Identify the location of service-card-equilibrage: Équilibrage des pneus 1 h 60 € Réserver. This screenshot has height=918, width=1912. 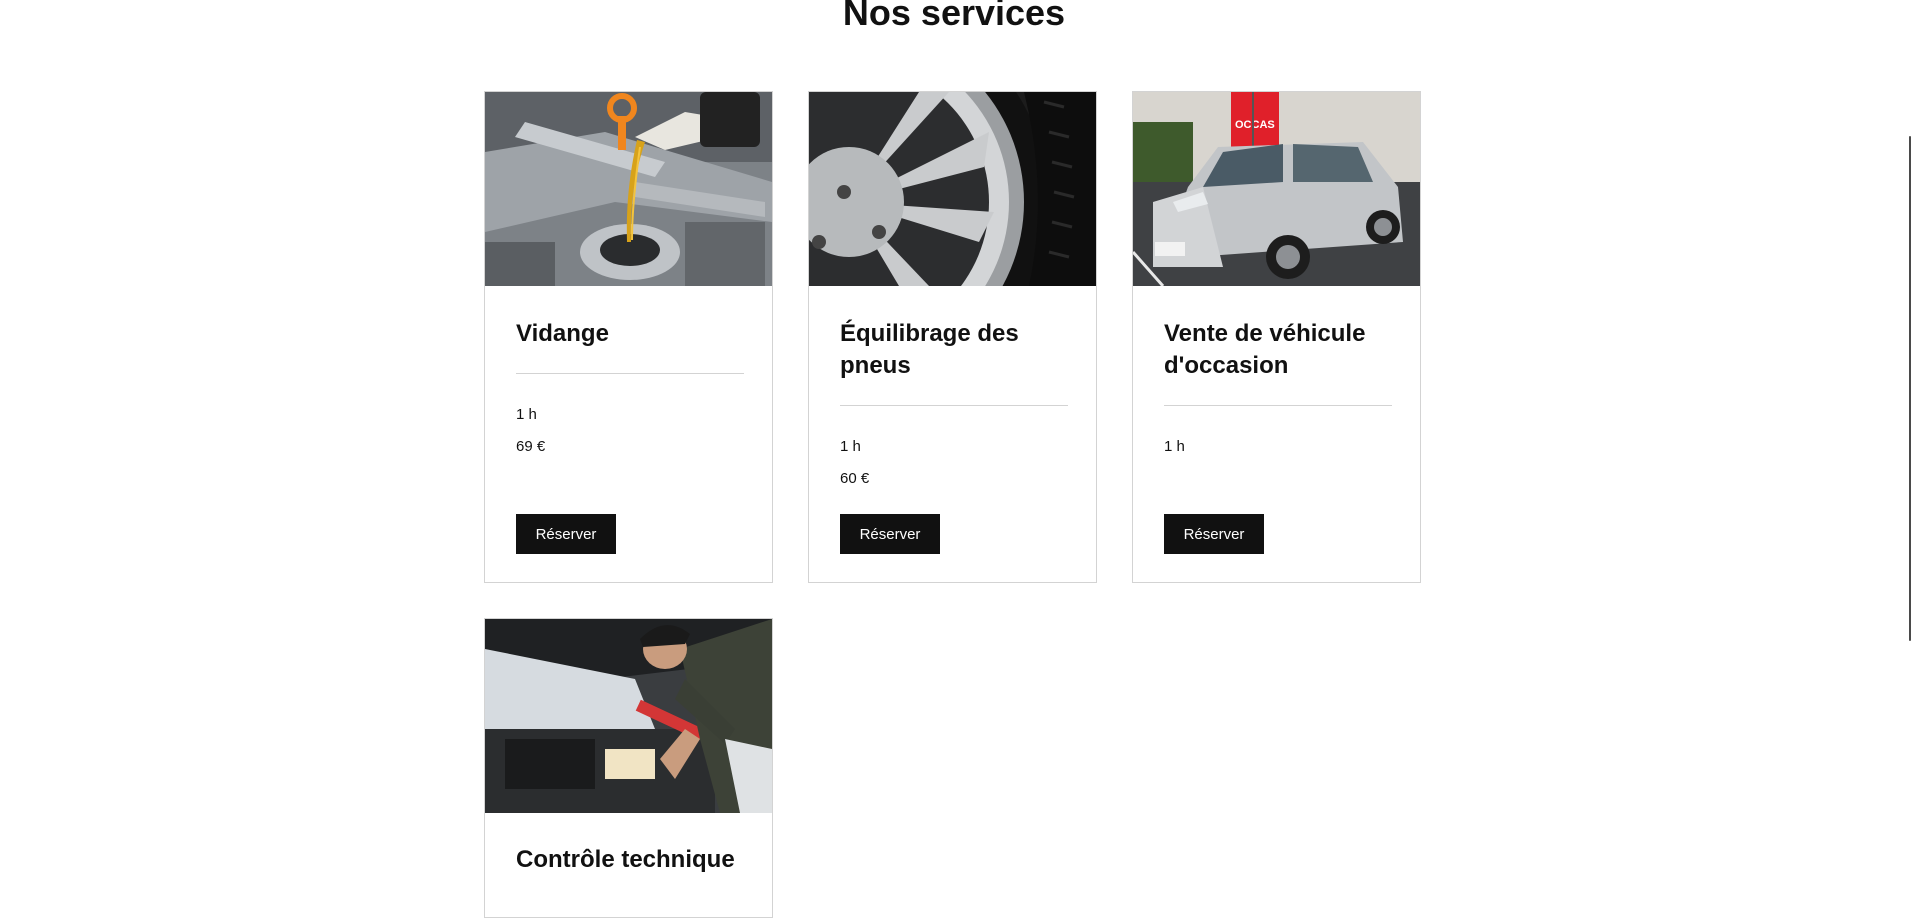
(952, 337).